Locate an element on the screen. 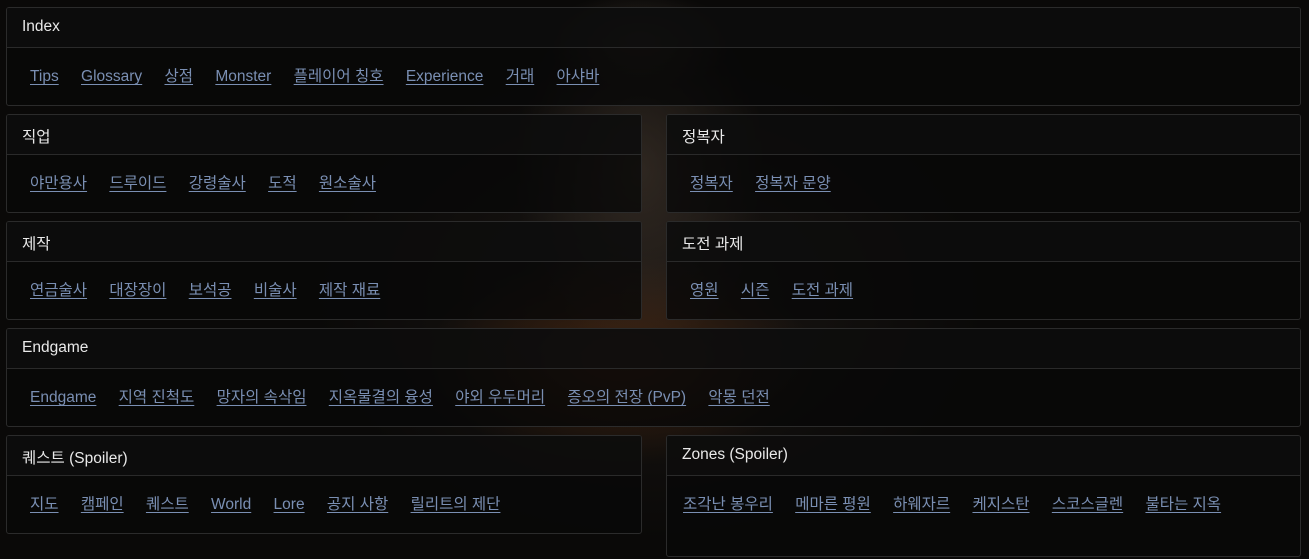 The image size is (1309, 559). conqueror-link: 정복자 문양 is located at coordinates (793, 183).